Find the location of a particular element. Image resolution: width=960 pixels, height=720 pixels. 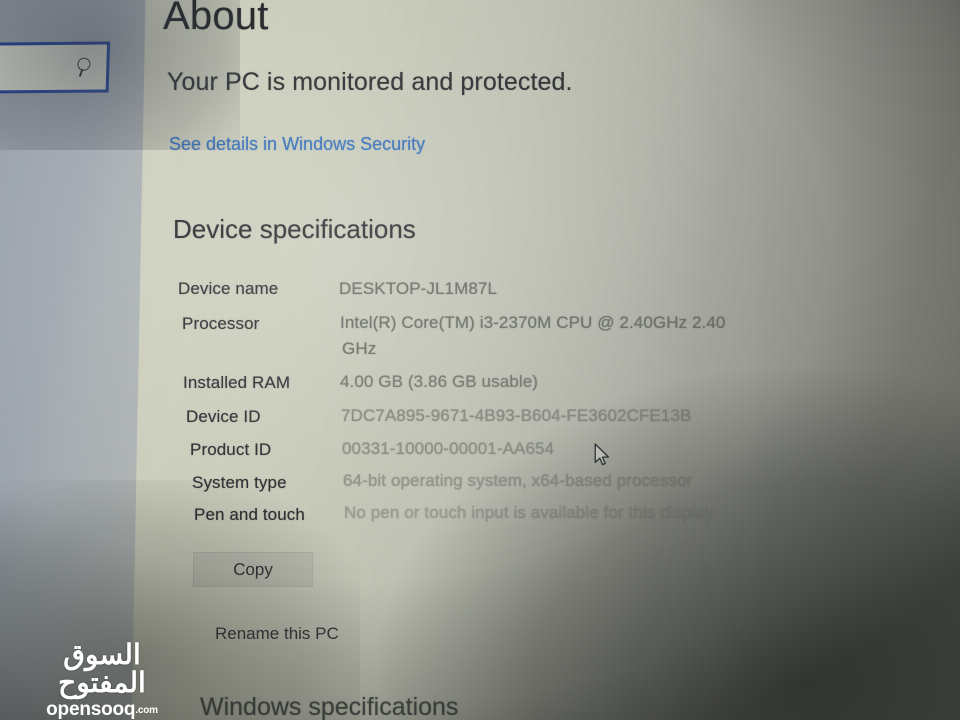

spec-label-pen-and-touch: Pen and touch is located at coordinates (249, 514).